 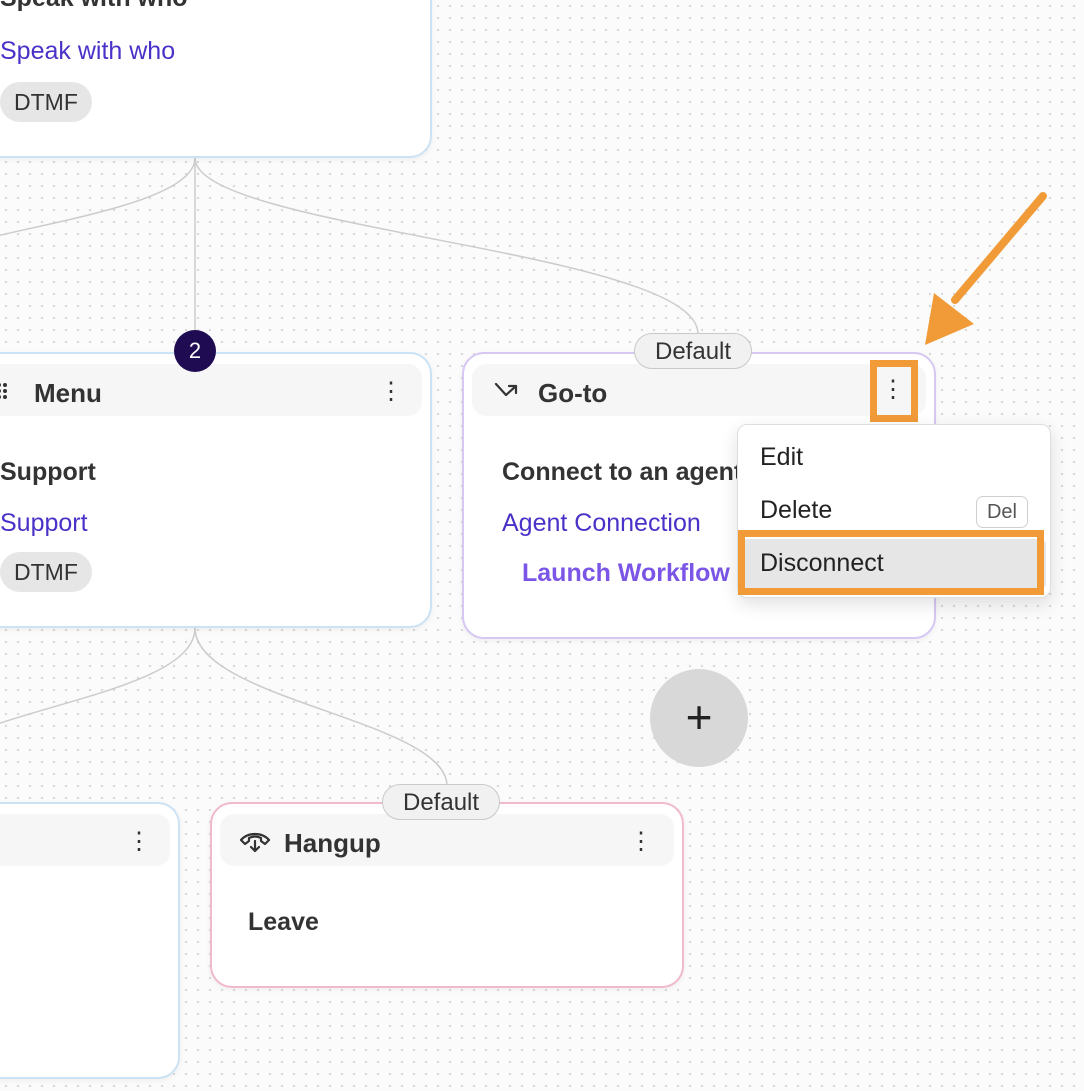 What do you see at coordinates (699, 718) in the screenshot?
I see `add-node-button: +` at bounding box center [699, 718].